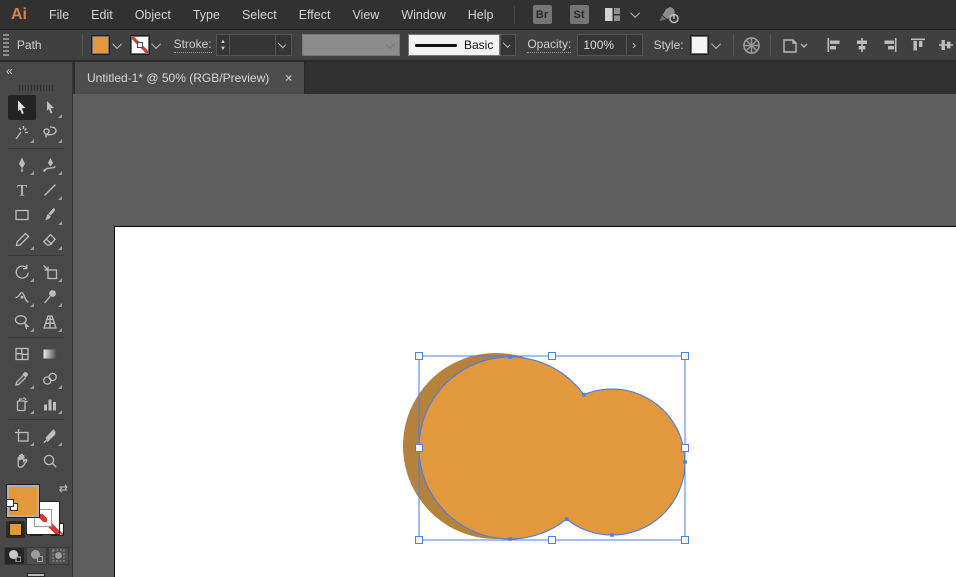  Describe the element at coordinates (481, 15) in the screenshot. I see `menu-help: Help` at that location.